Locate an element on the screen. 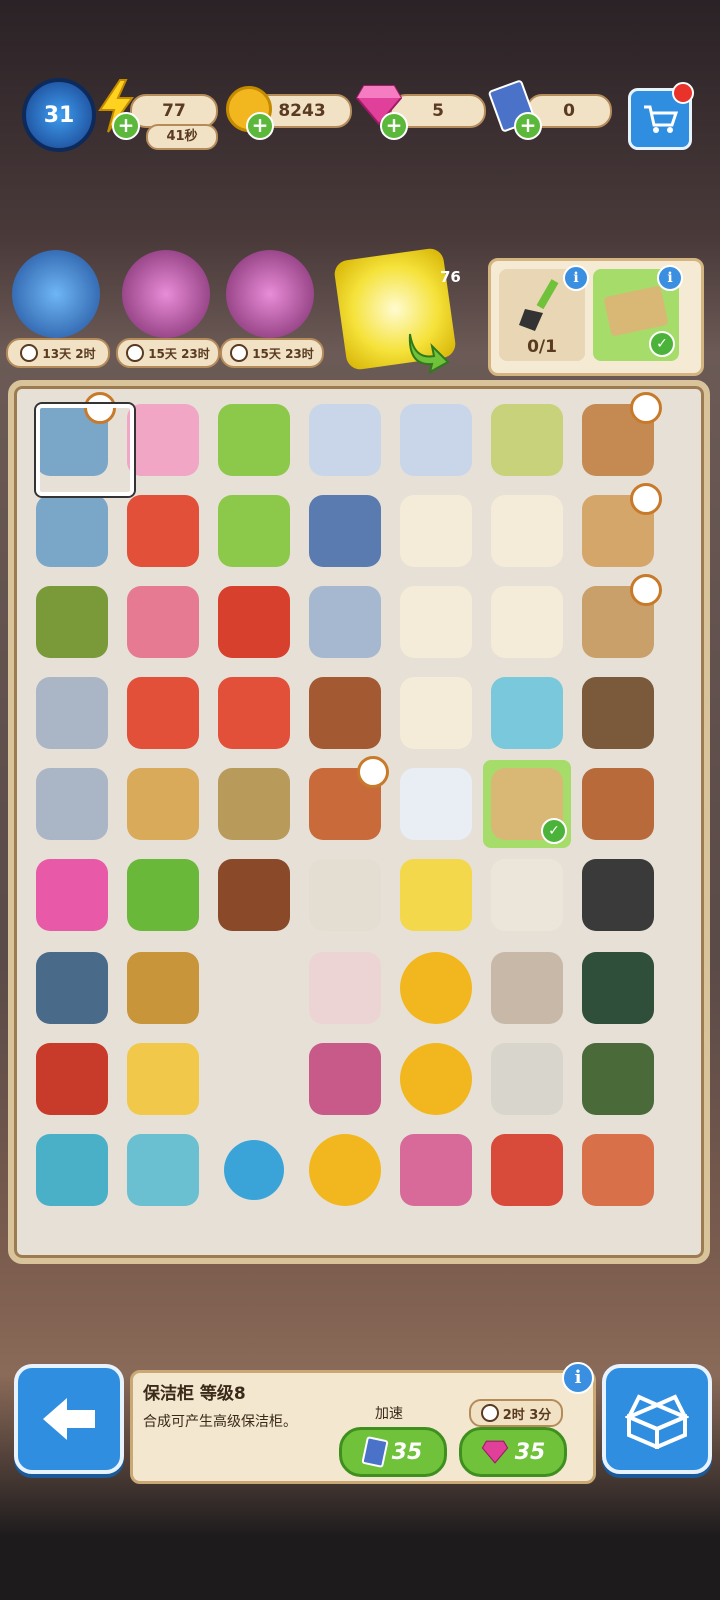 Image resolution: width=720 pixels, height=1600 pixels. brown-moth-icon is located at coordinates (618, 713).